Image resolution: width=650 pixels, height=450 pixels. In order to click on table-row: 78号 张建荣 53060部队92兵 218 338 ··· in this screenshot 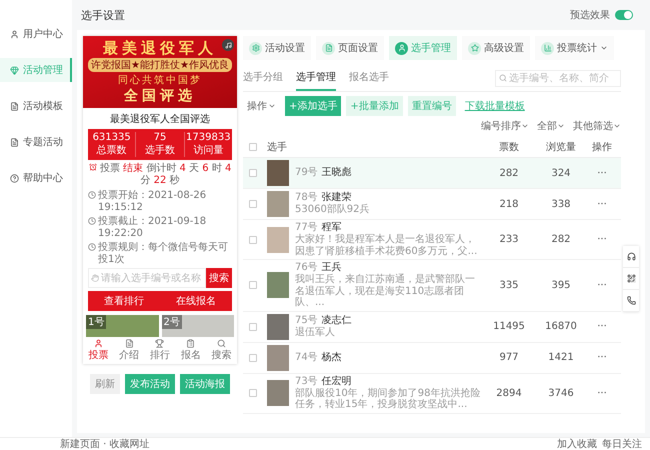, I will do `click(432, 204)`.